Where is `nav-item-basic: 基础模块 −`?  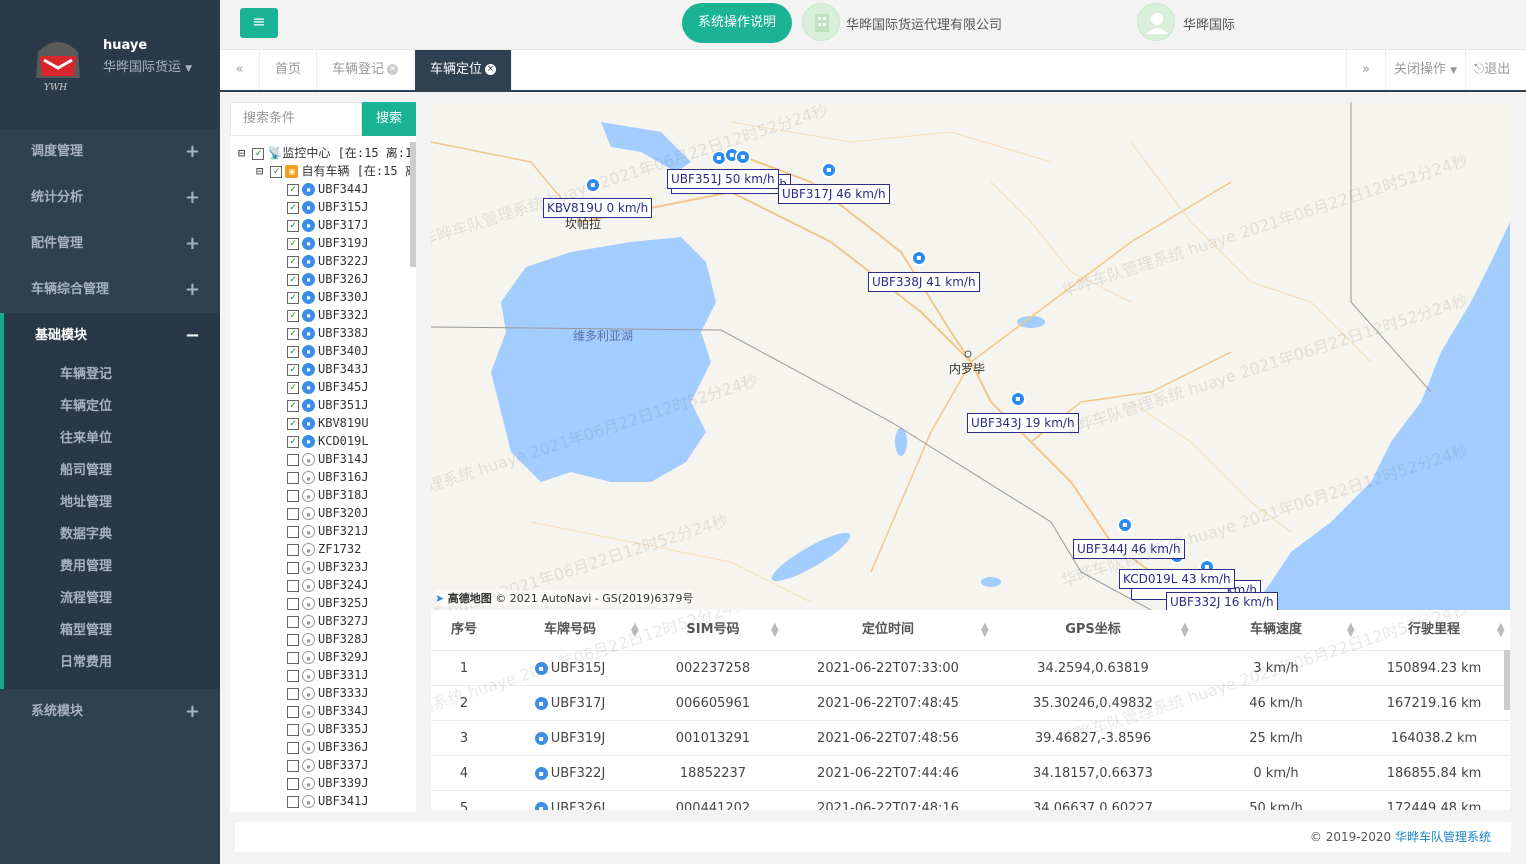 nav-item-basic: 基础模块 − is located at coordinates (112, 336).